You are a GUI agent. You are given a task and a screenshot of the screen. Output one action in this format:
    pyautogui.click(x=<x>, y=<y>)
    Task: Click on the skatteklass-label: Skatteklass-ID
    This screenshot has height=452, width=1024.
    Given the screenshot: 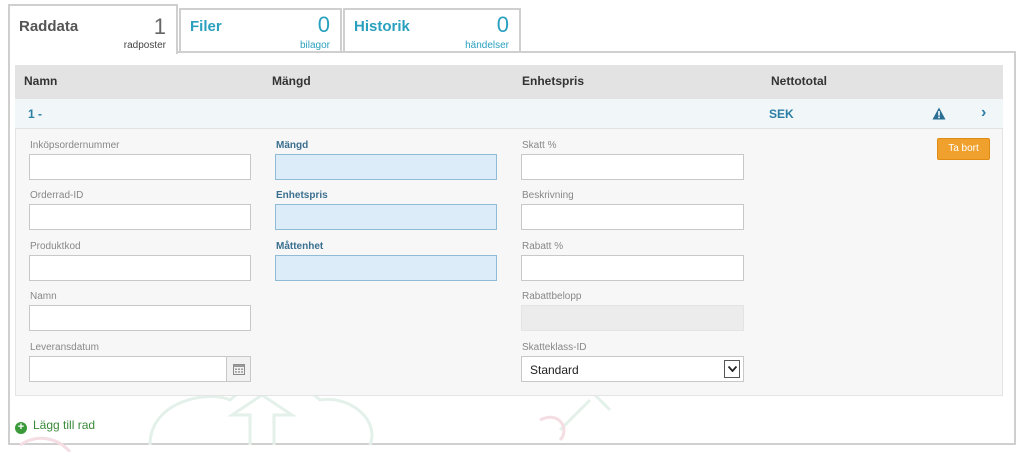 What is the action you would take?
    pyautogui.click(x=554, y=347)
    